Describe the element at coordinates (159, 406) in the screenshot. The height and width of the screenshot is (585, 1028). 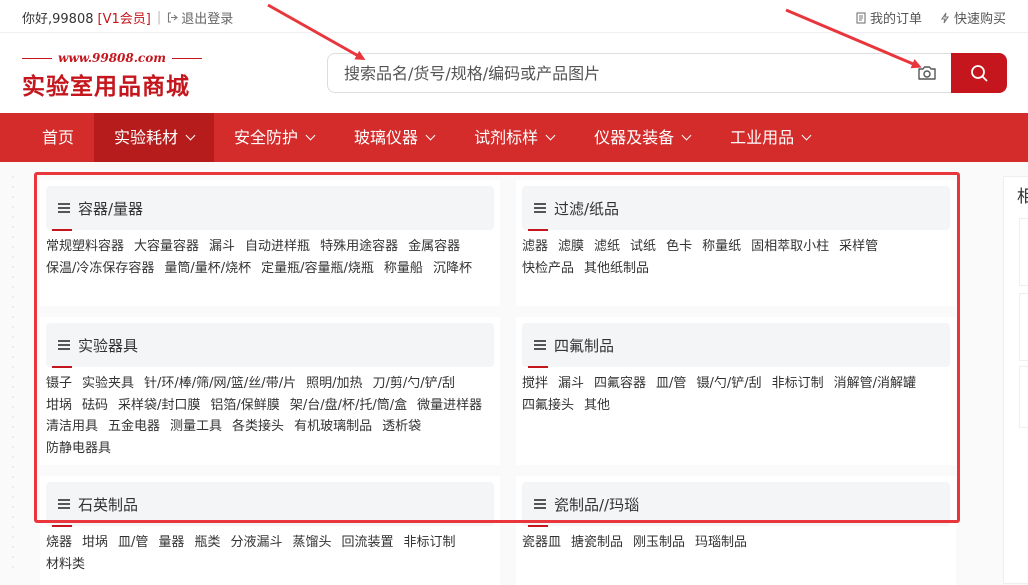
I see `category-link: 采样袋/封口膜` at that location.